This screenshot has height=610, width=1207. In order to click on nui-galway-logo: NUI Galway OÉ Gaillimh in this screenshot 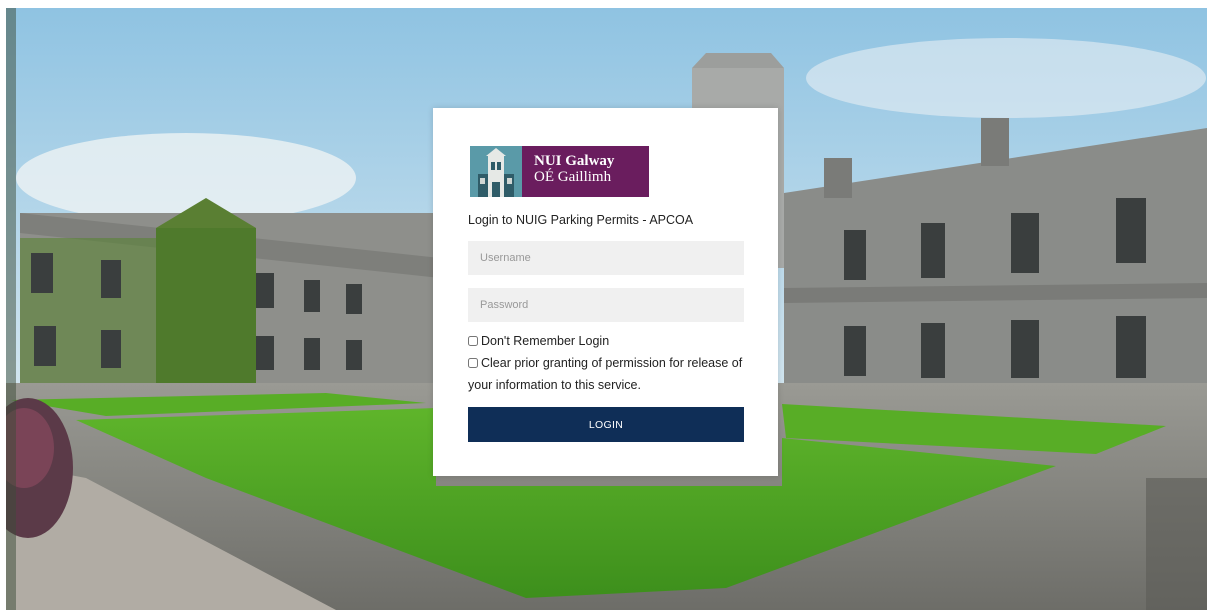, I will do `click(559, 171)`.